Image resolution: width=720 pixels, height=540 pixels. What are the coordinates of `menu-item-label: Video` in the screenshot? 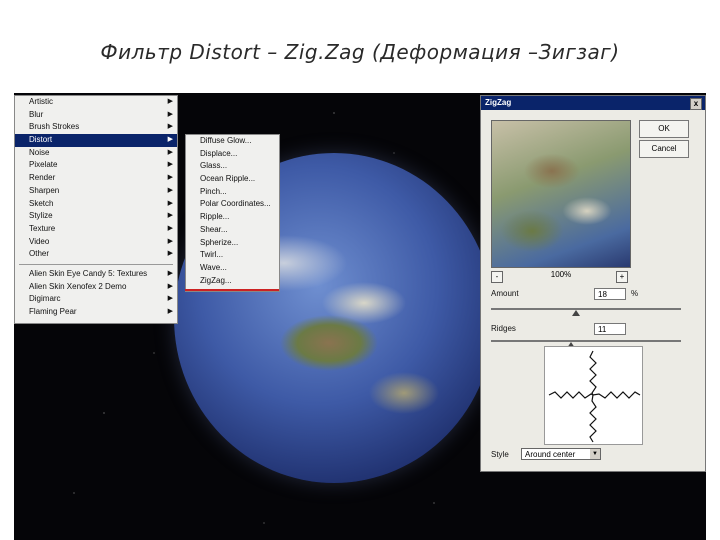 It's located at (39, 241).